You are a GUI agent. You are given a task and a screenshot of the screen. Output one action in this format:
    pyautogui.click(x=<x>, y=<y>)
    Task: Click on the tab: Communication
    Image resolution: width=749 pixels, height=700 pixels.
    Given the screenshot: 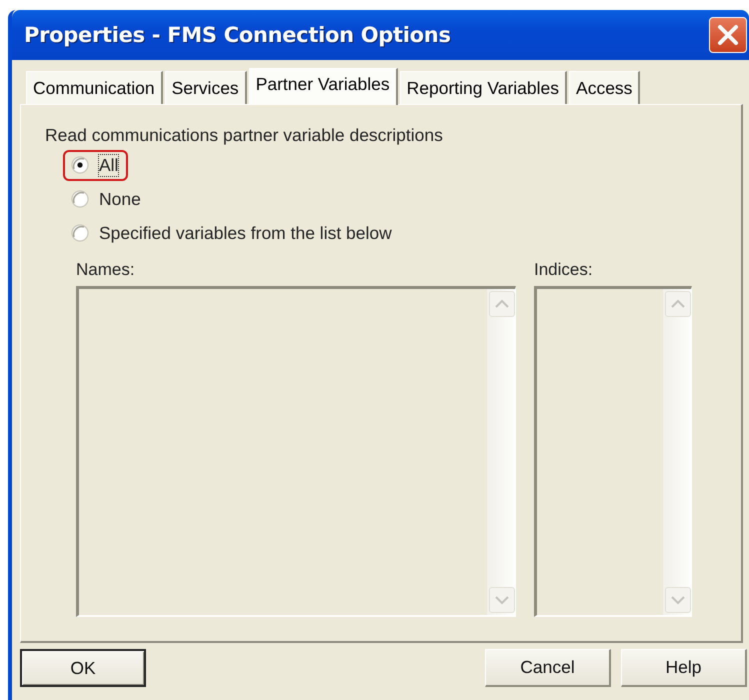 What is the action you would take?
    pyautogui.click(x=94, y=87)
    